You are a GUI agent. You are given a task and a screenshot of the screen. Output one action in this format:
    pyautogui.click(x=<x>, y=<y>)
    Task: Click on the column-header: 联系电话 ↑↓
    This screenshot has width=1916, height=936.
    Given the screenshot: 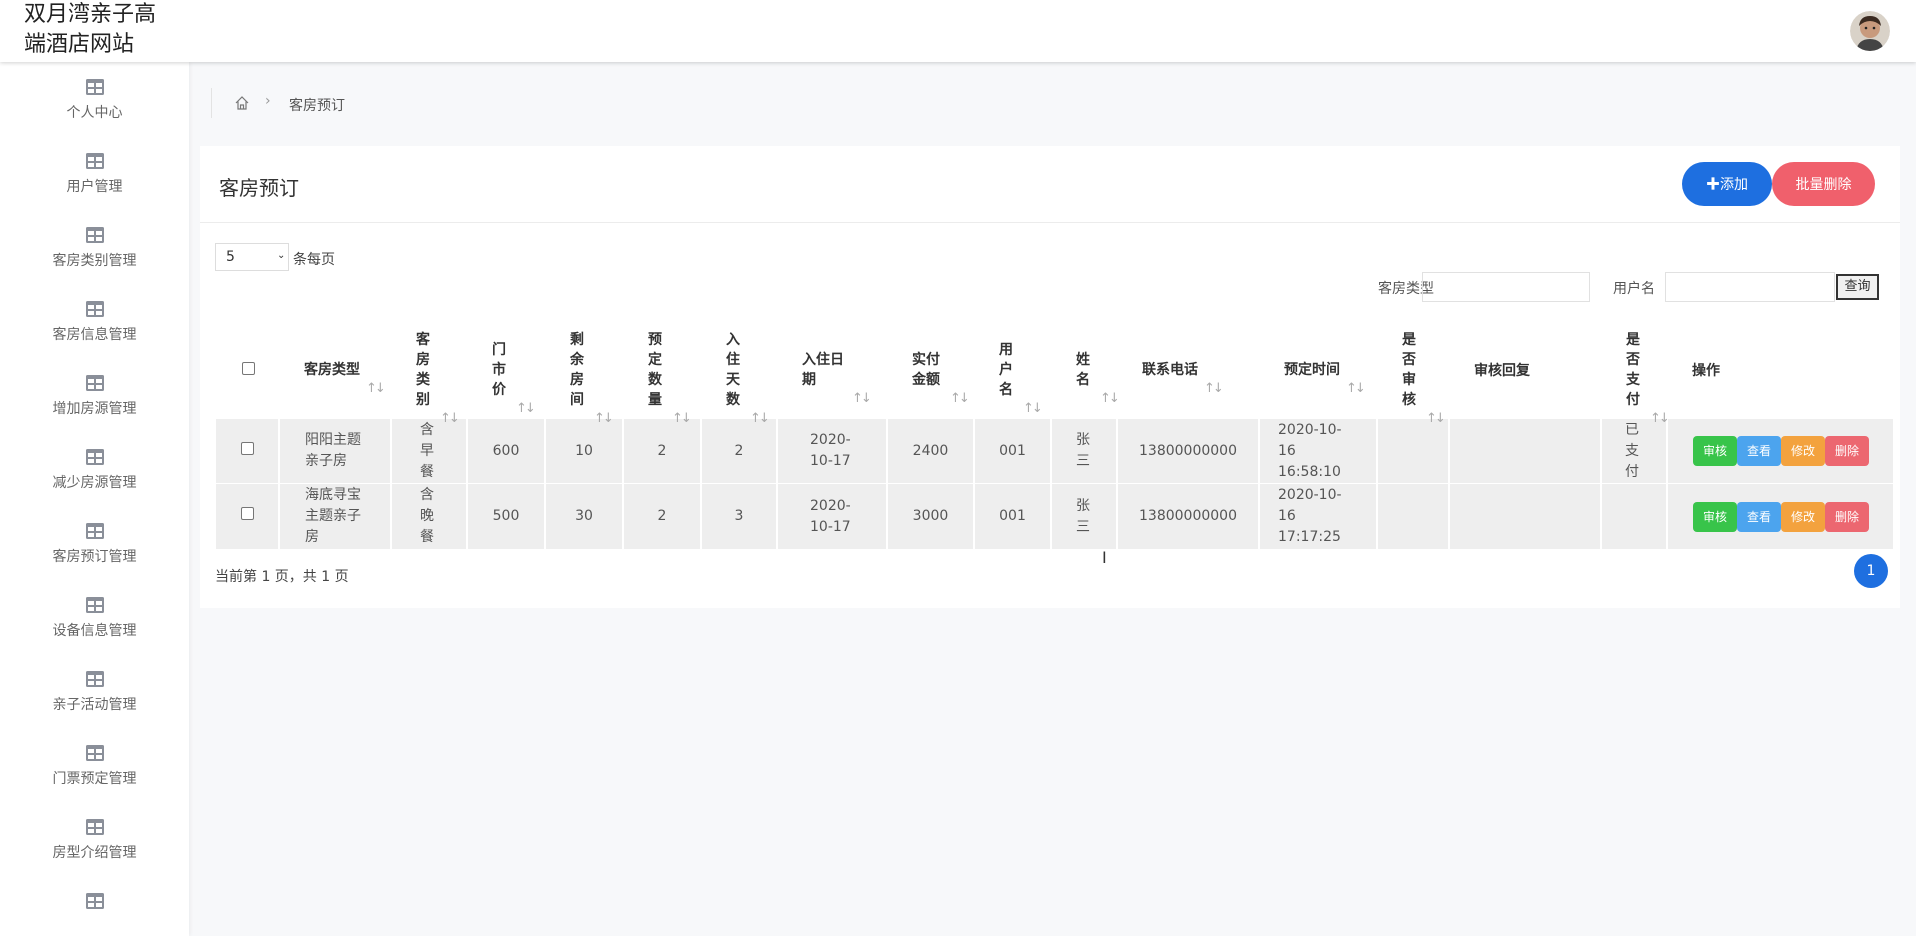 What is the action you would take?
    pyautogui.click(x=1189, y=370)
    